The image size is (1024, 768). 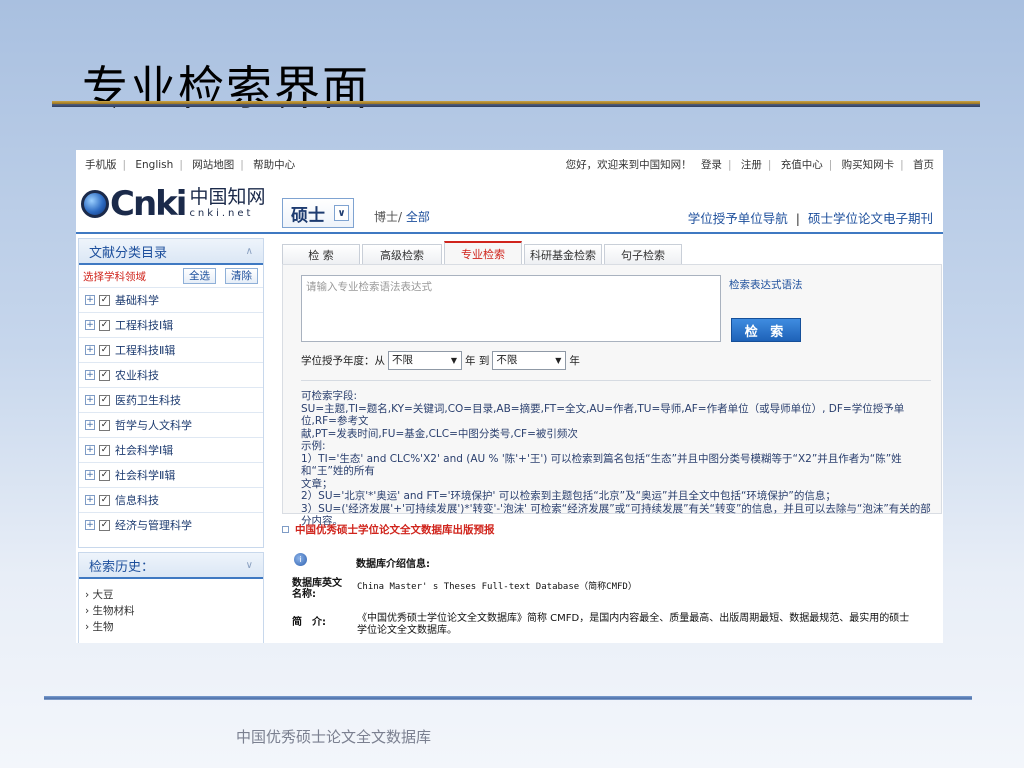 What do you see at coordinates (870, 218) in the screenshot?
I see `nav-ejournal: 硕士学位论文电子期刊` at bounding box center [870, 218].